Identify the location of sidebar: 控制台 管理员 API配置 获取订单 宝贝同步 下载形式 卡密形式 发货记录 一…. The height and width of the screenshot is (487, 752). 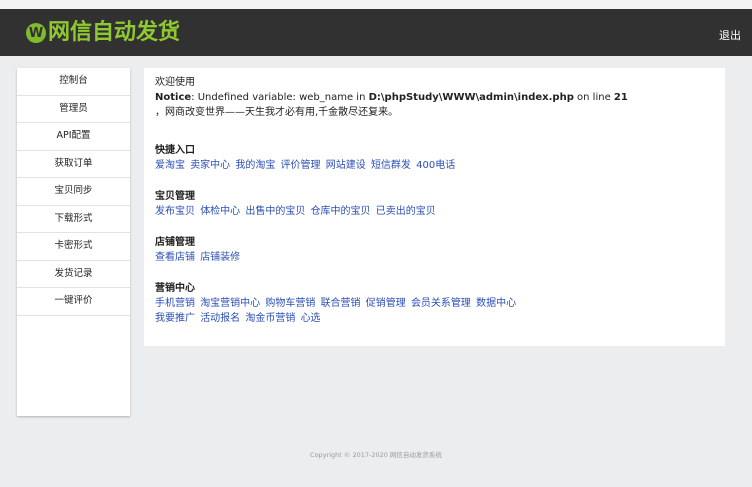
(73, 242).